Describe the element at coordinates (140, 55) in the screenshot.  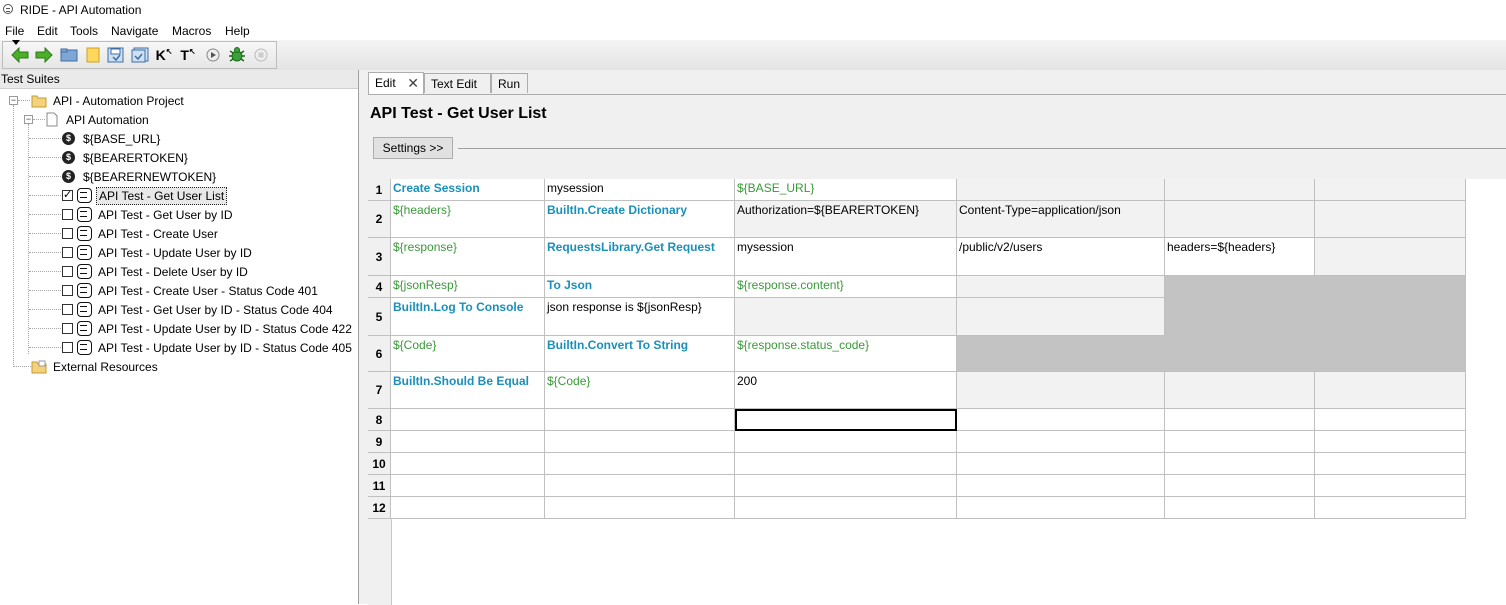
I see `save-all-icon` at that location.